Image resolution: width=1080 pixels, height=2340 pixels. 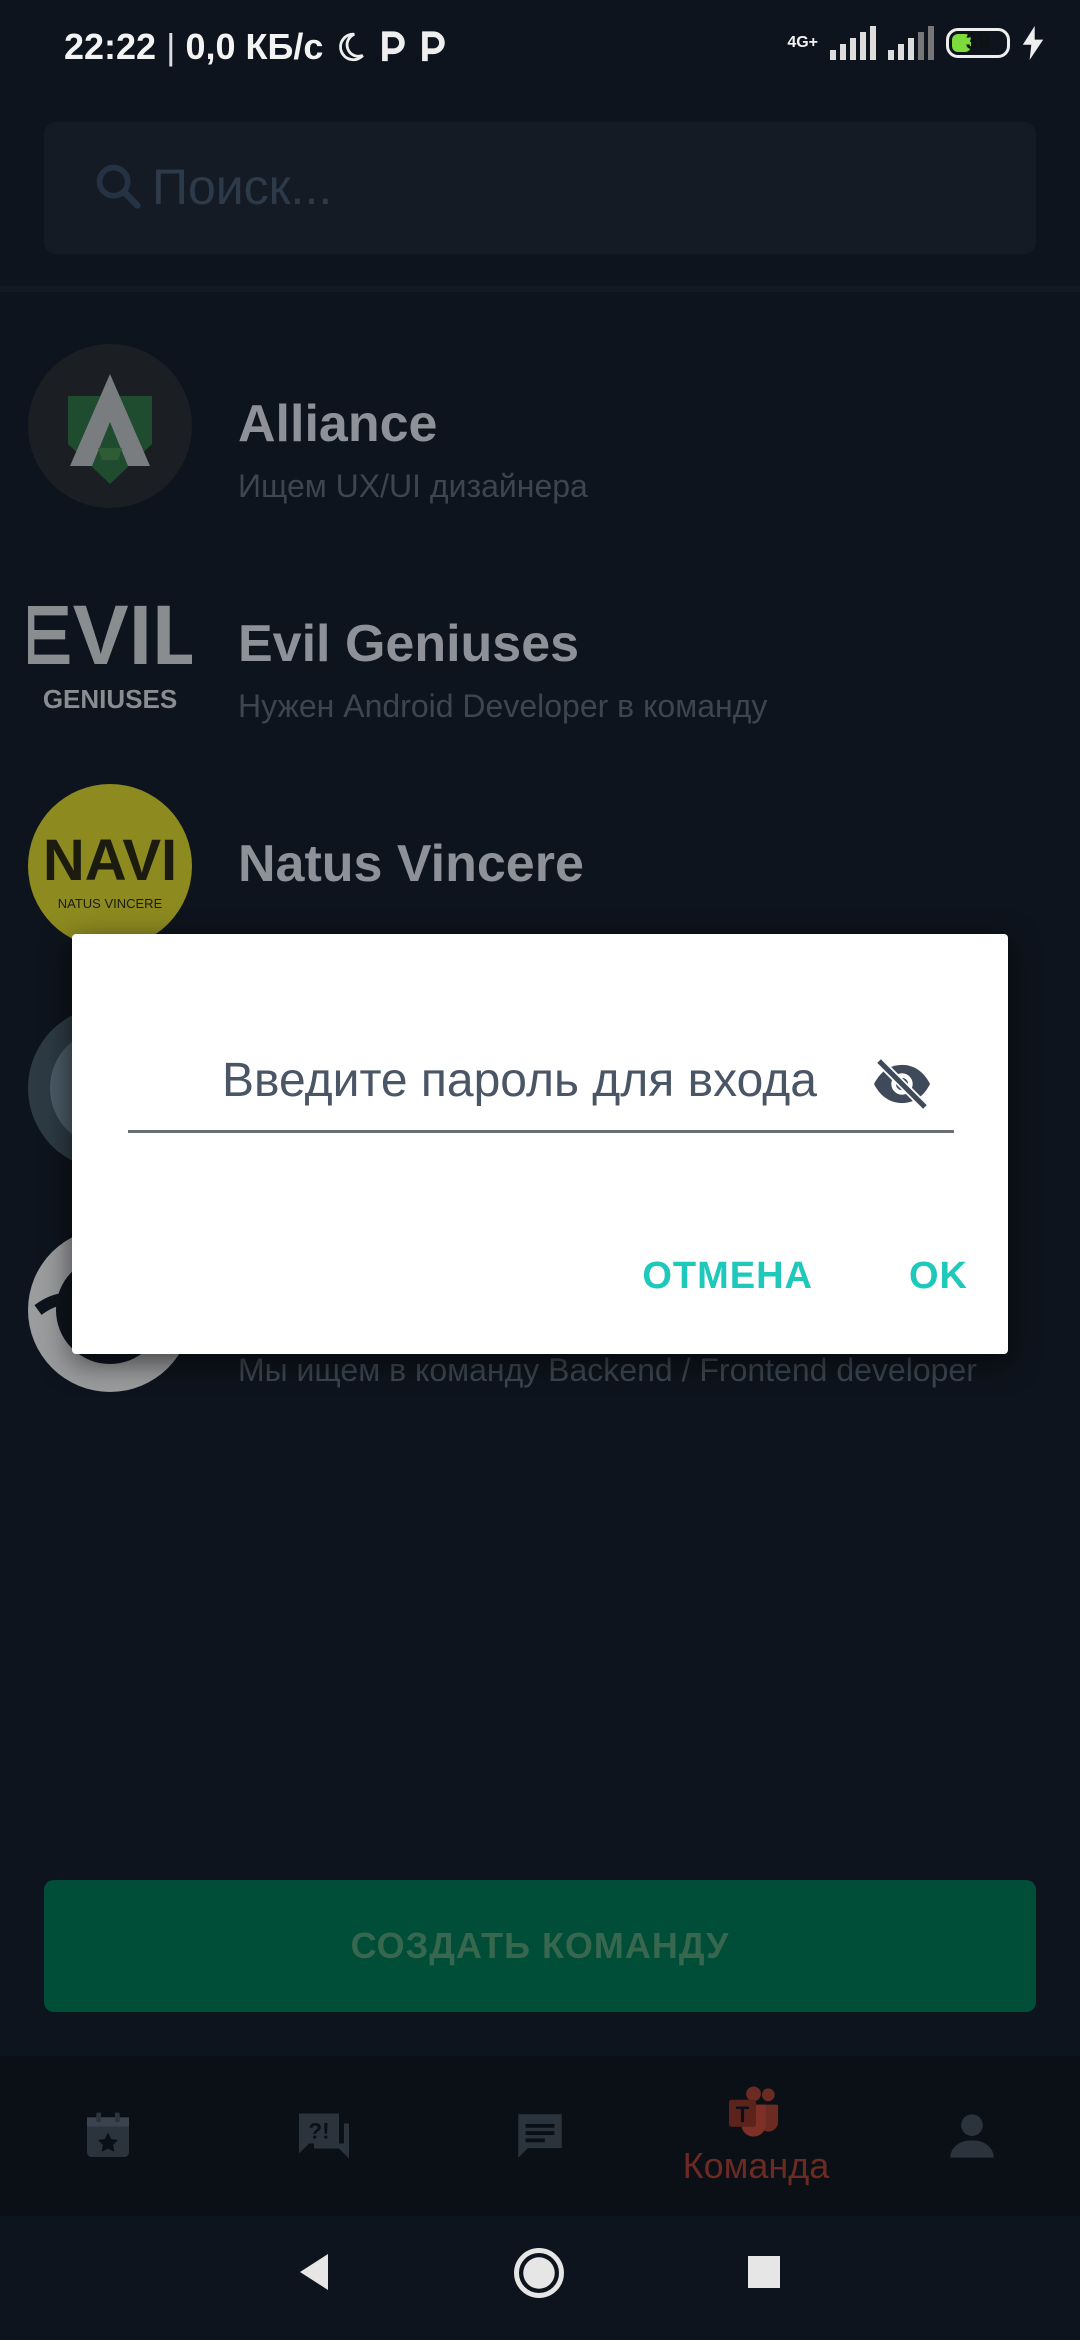 I want to click on network-type: 4G+, so click(x=802, y=42).